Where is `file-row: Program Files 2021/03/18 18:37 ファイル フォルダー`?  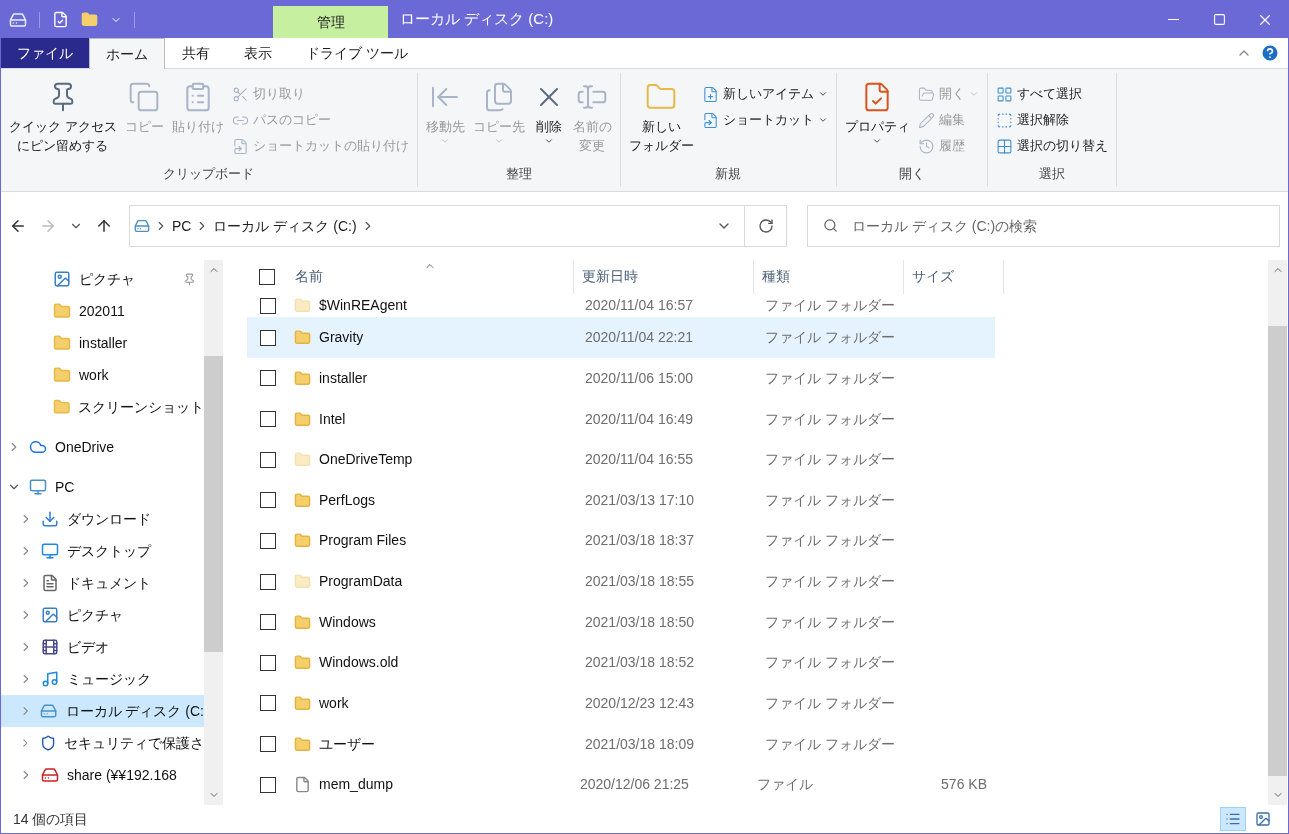 file-row: Program Files 2021/03/18 18:37 ファイル フォルダー is located at coordinates (621, 541).